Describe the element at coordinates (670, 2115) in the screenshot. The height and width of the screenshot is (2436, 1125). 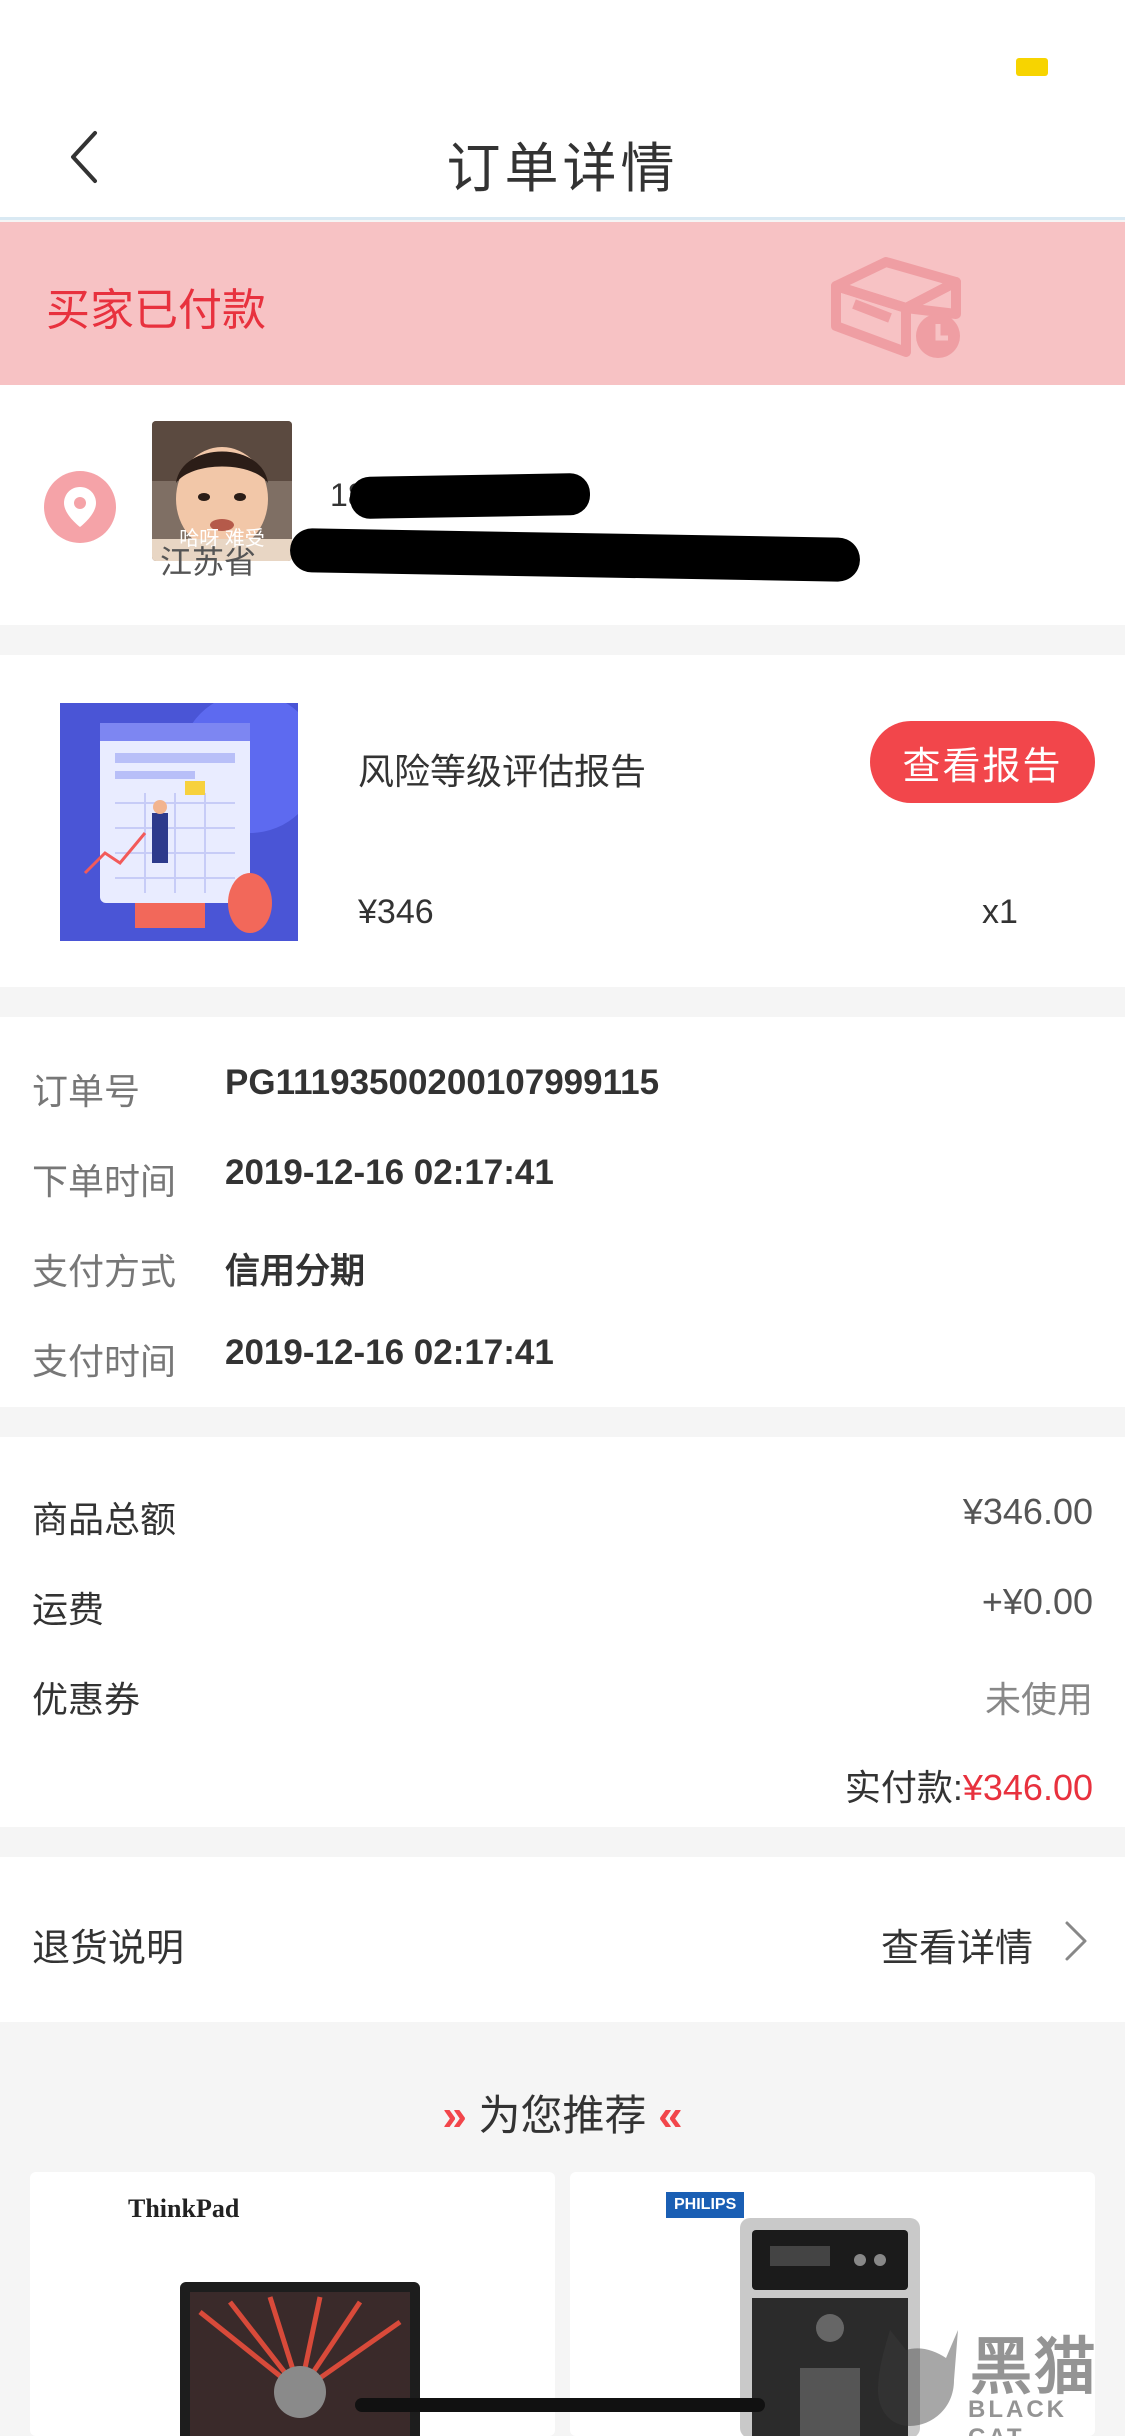
I see `right-arrows-icon: «` at that location.